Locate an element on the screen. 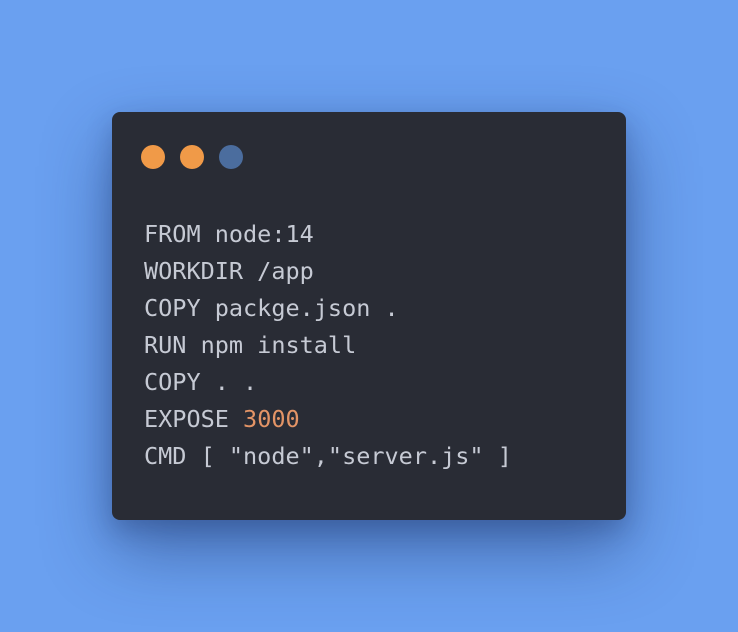 Image resolution: width=738 pixels, height=632 pixels. code-line: RUN npm install is located at coordinates (250, 345).